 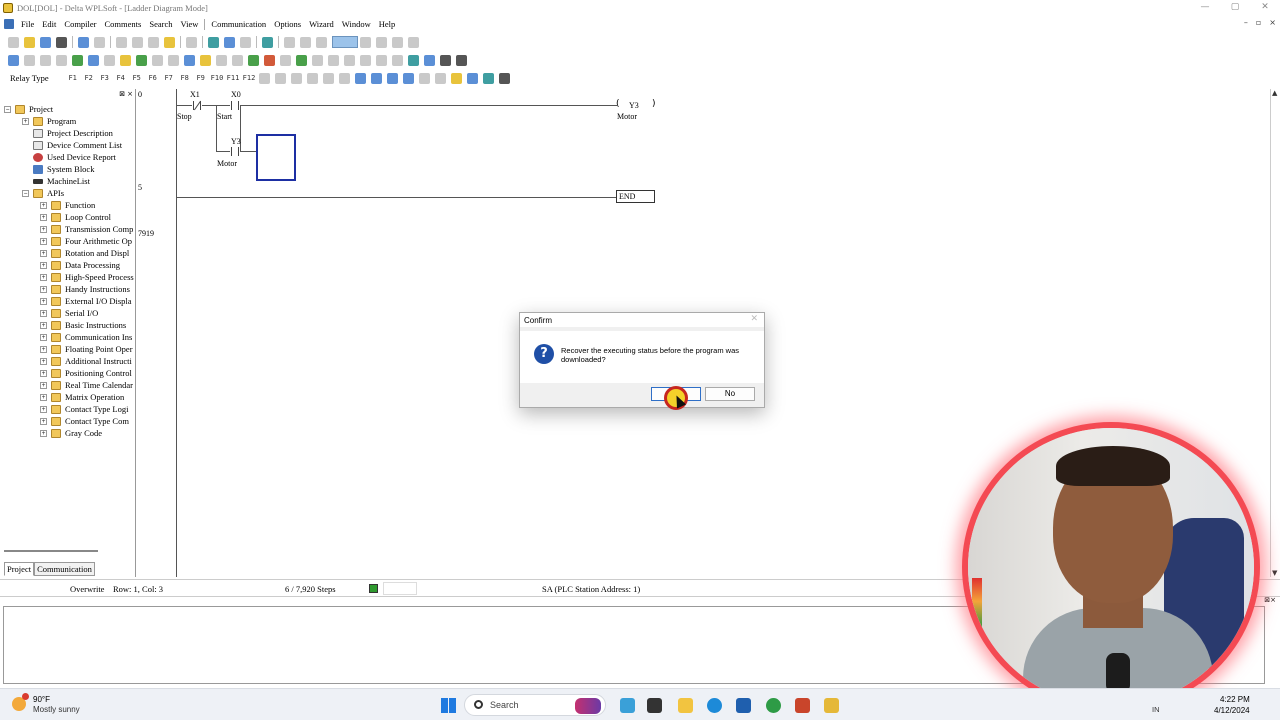 What do you see at coordinates (235, 106) in the screenshot?
I see `normally-open-contact` at bounding box center [235, 106].